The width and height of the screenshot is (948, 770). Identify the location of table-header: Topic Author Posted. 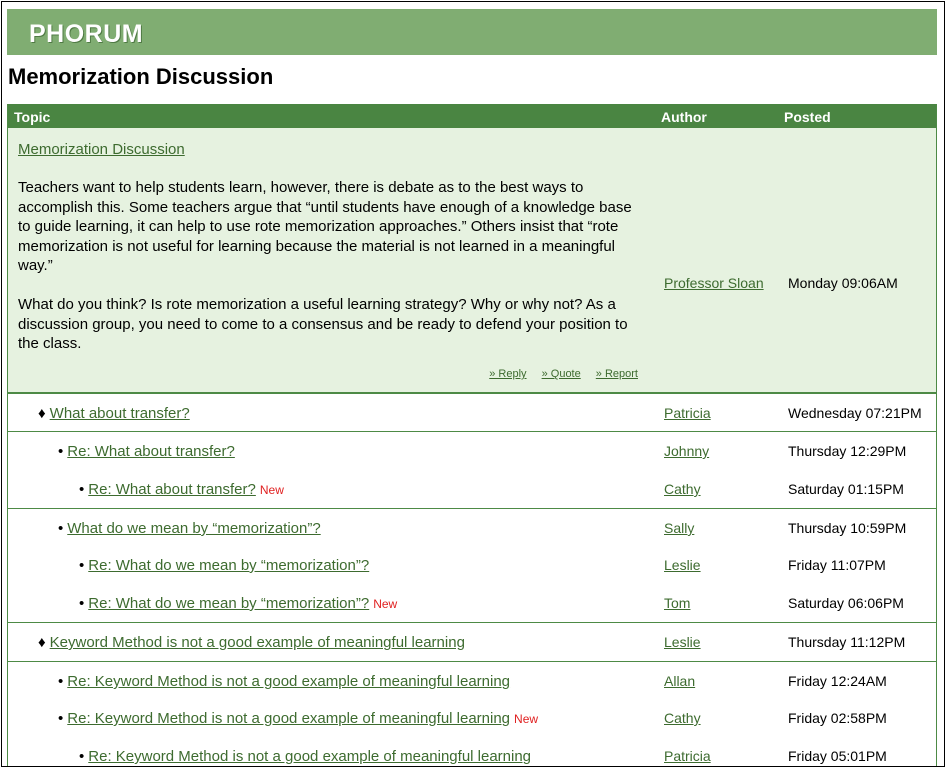
(472, 116).